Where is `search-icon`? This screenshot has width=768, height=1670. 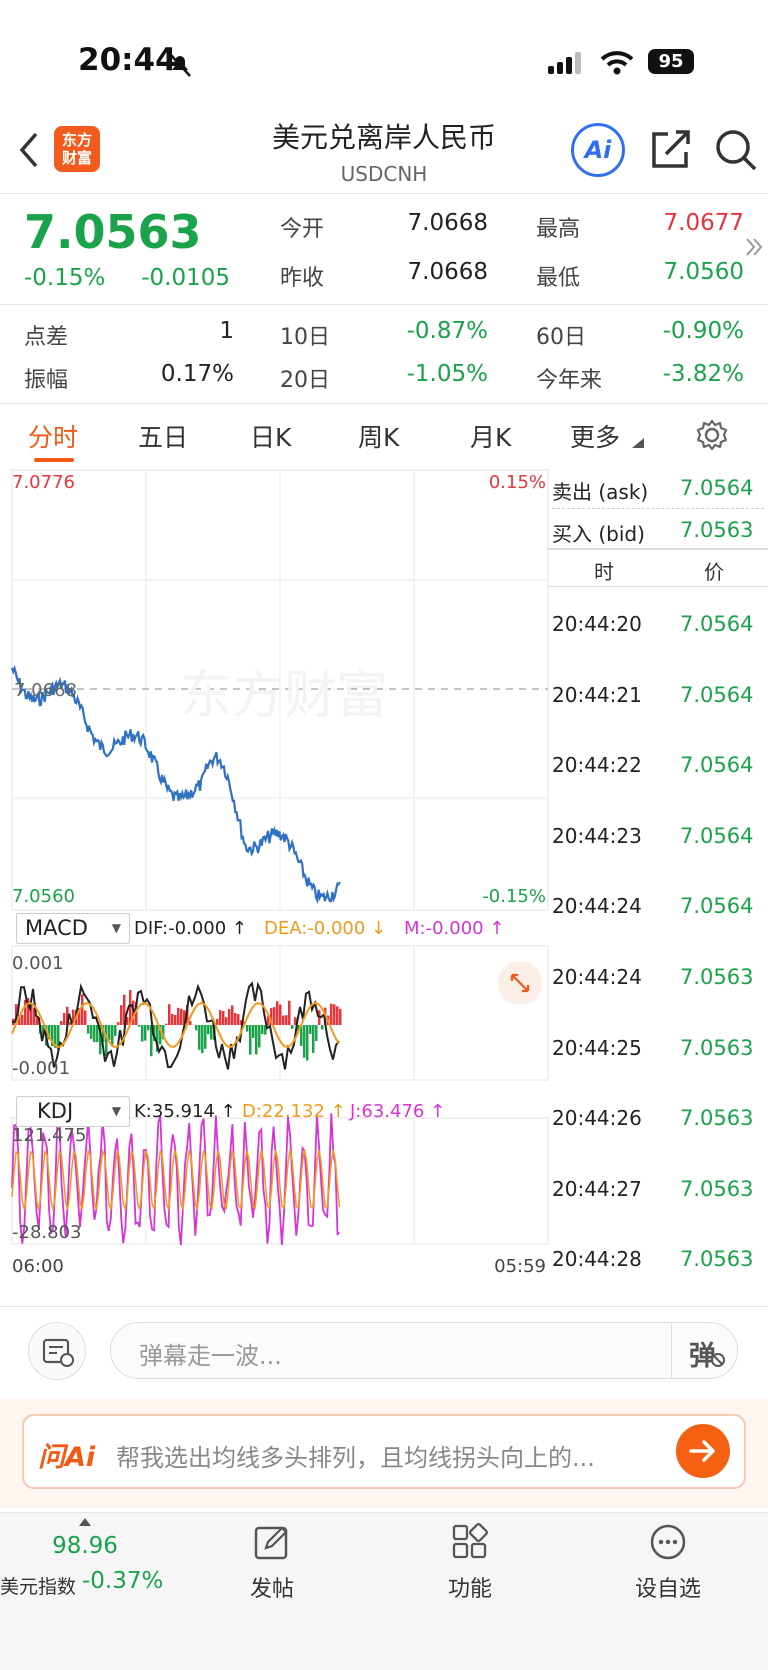
search-icon is located at coordinates (736, 150).